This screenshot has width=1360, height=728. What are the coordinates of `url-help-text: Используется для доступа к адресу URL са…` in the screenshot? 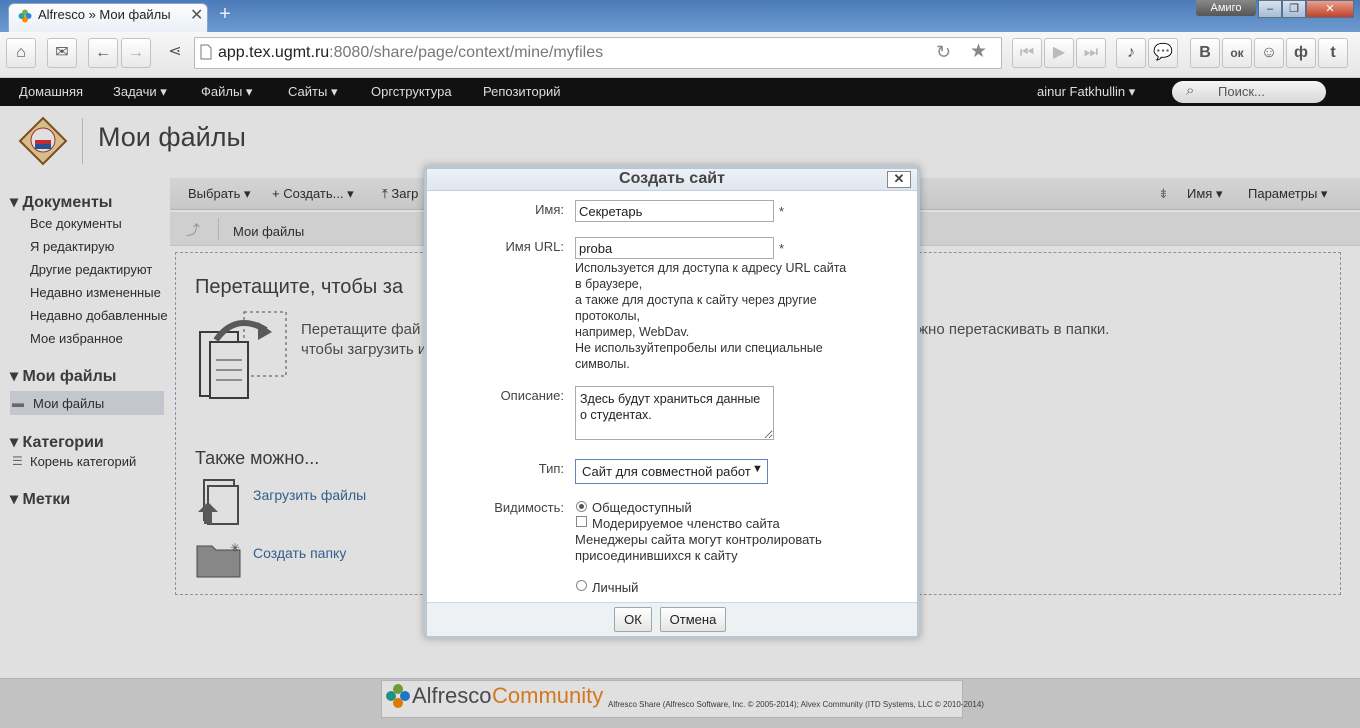 It's located at (711, 316).